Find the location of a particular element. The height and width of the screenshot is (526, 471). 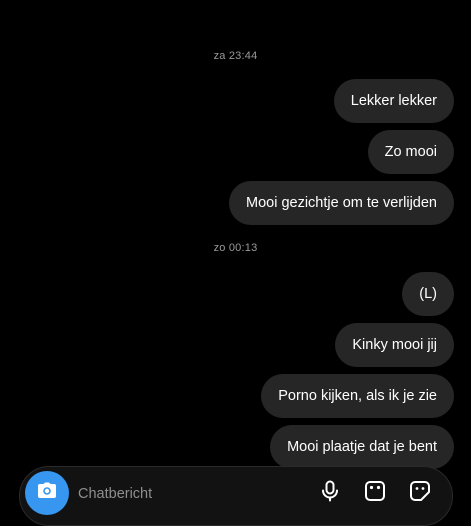

sticker-icon is located at coordinates (420, 493).